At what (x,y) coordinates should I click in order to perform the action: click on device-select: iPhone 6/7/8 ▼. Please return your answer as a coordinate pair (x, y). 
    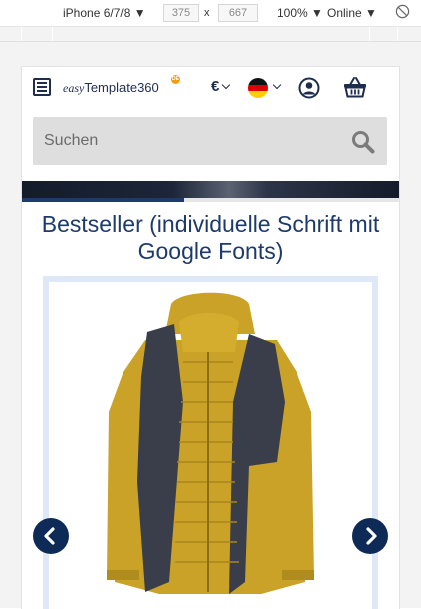
    Looking at the image, I should click on (104, 13).